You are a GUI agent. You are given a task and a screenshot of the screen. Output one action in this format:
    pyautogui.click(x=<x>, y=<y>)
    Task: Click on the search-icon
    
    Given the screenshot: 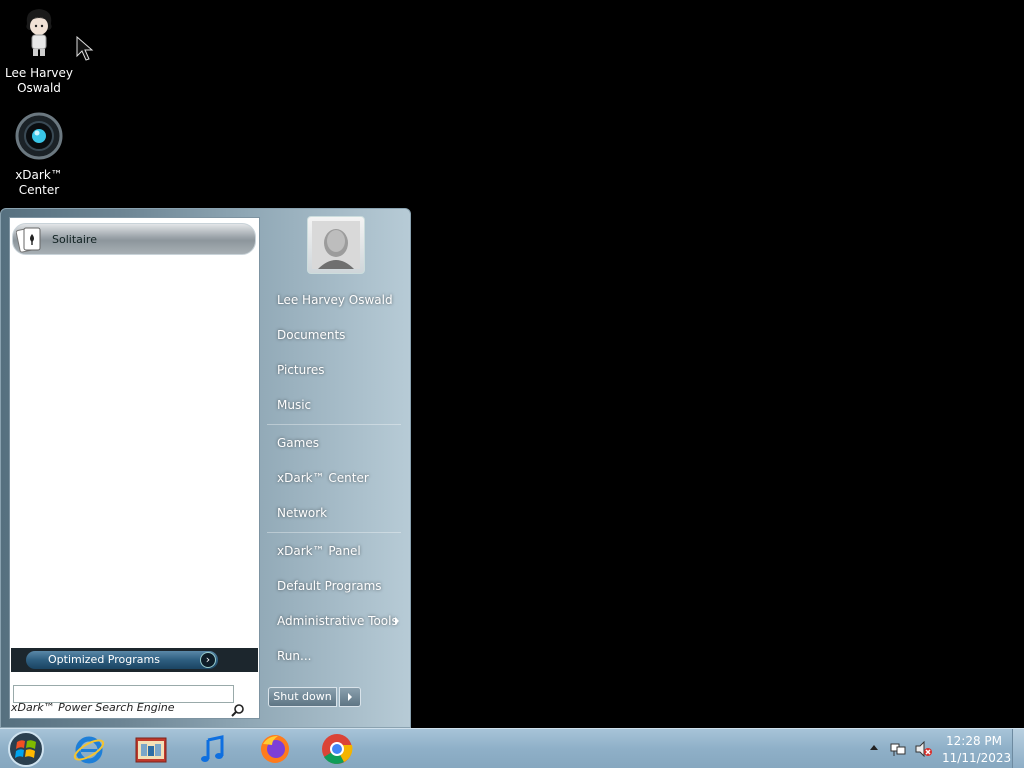 What is the action you would take?
    pyautogui.click(x=238, y=710)
    